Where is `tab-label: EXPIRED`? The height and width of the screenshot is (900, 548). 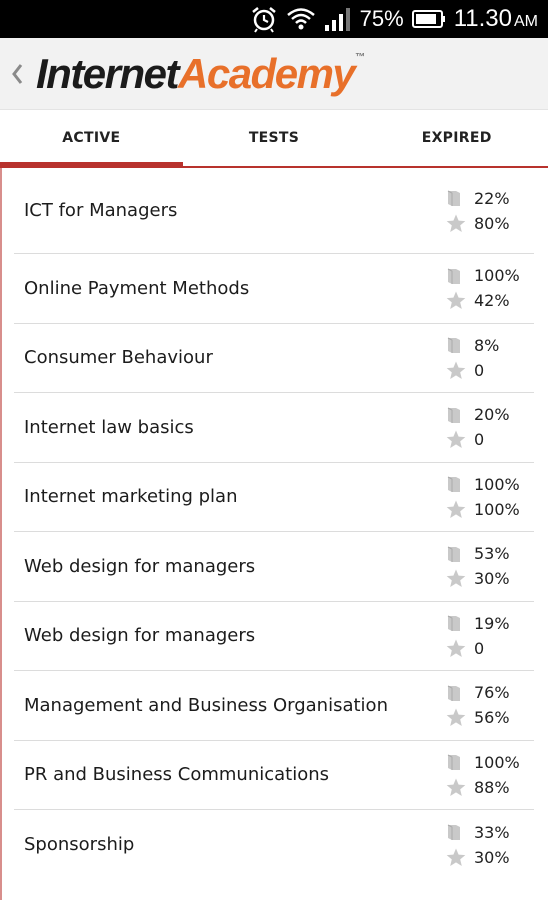
tab-label: EXPIRED is located at coordinates (456, 138).